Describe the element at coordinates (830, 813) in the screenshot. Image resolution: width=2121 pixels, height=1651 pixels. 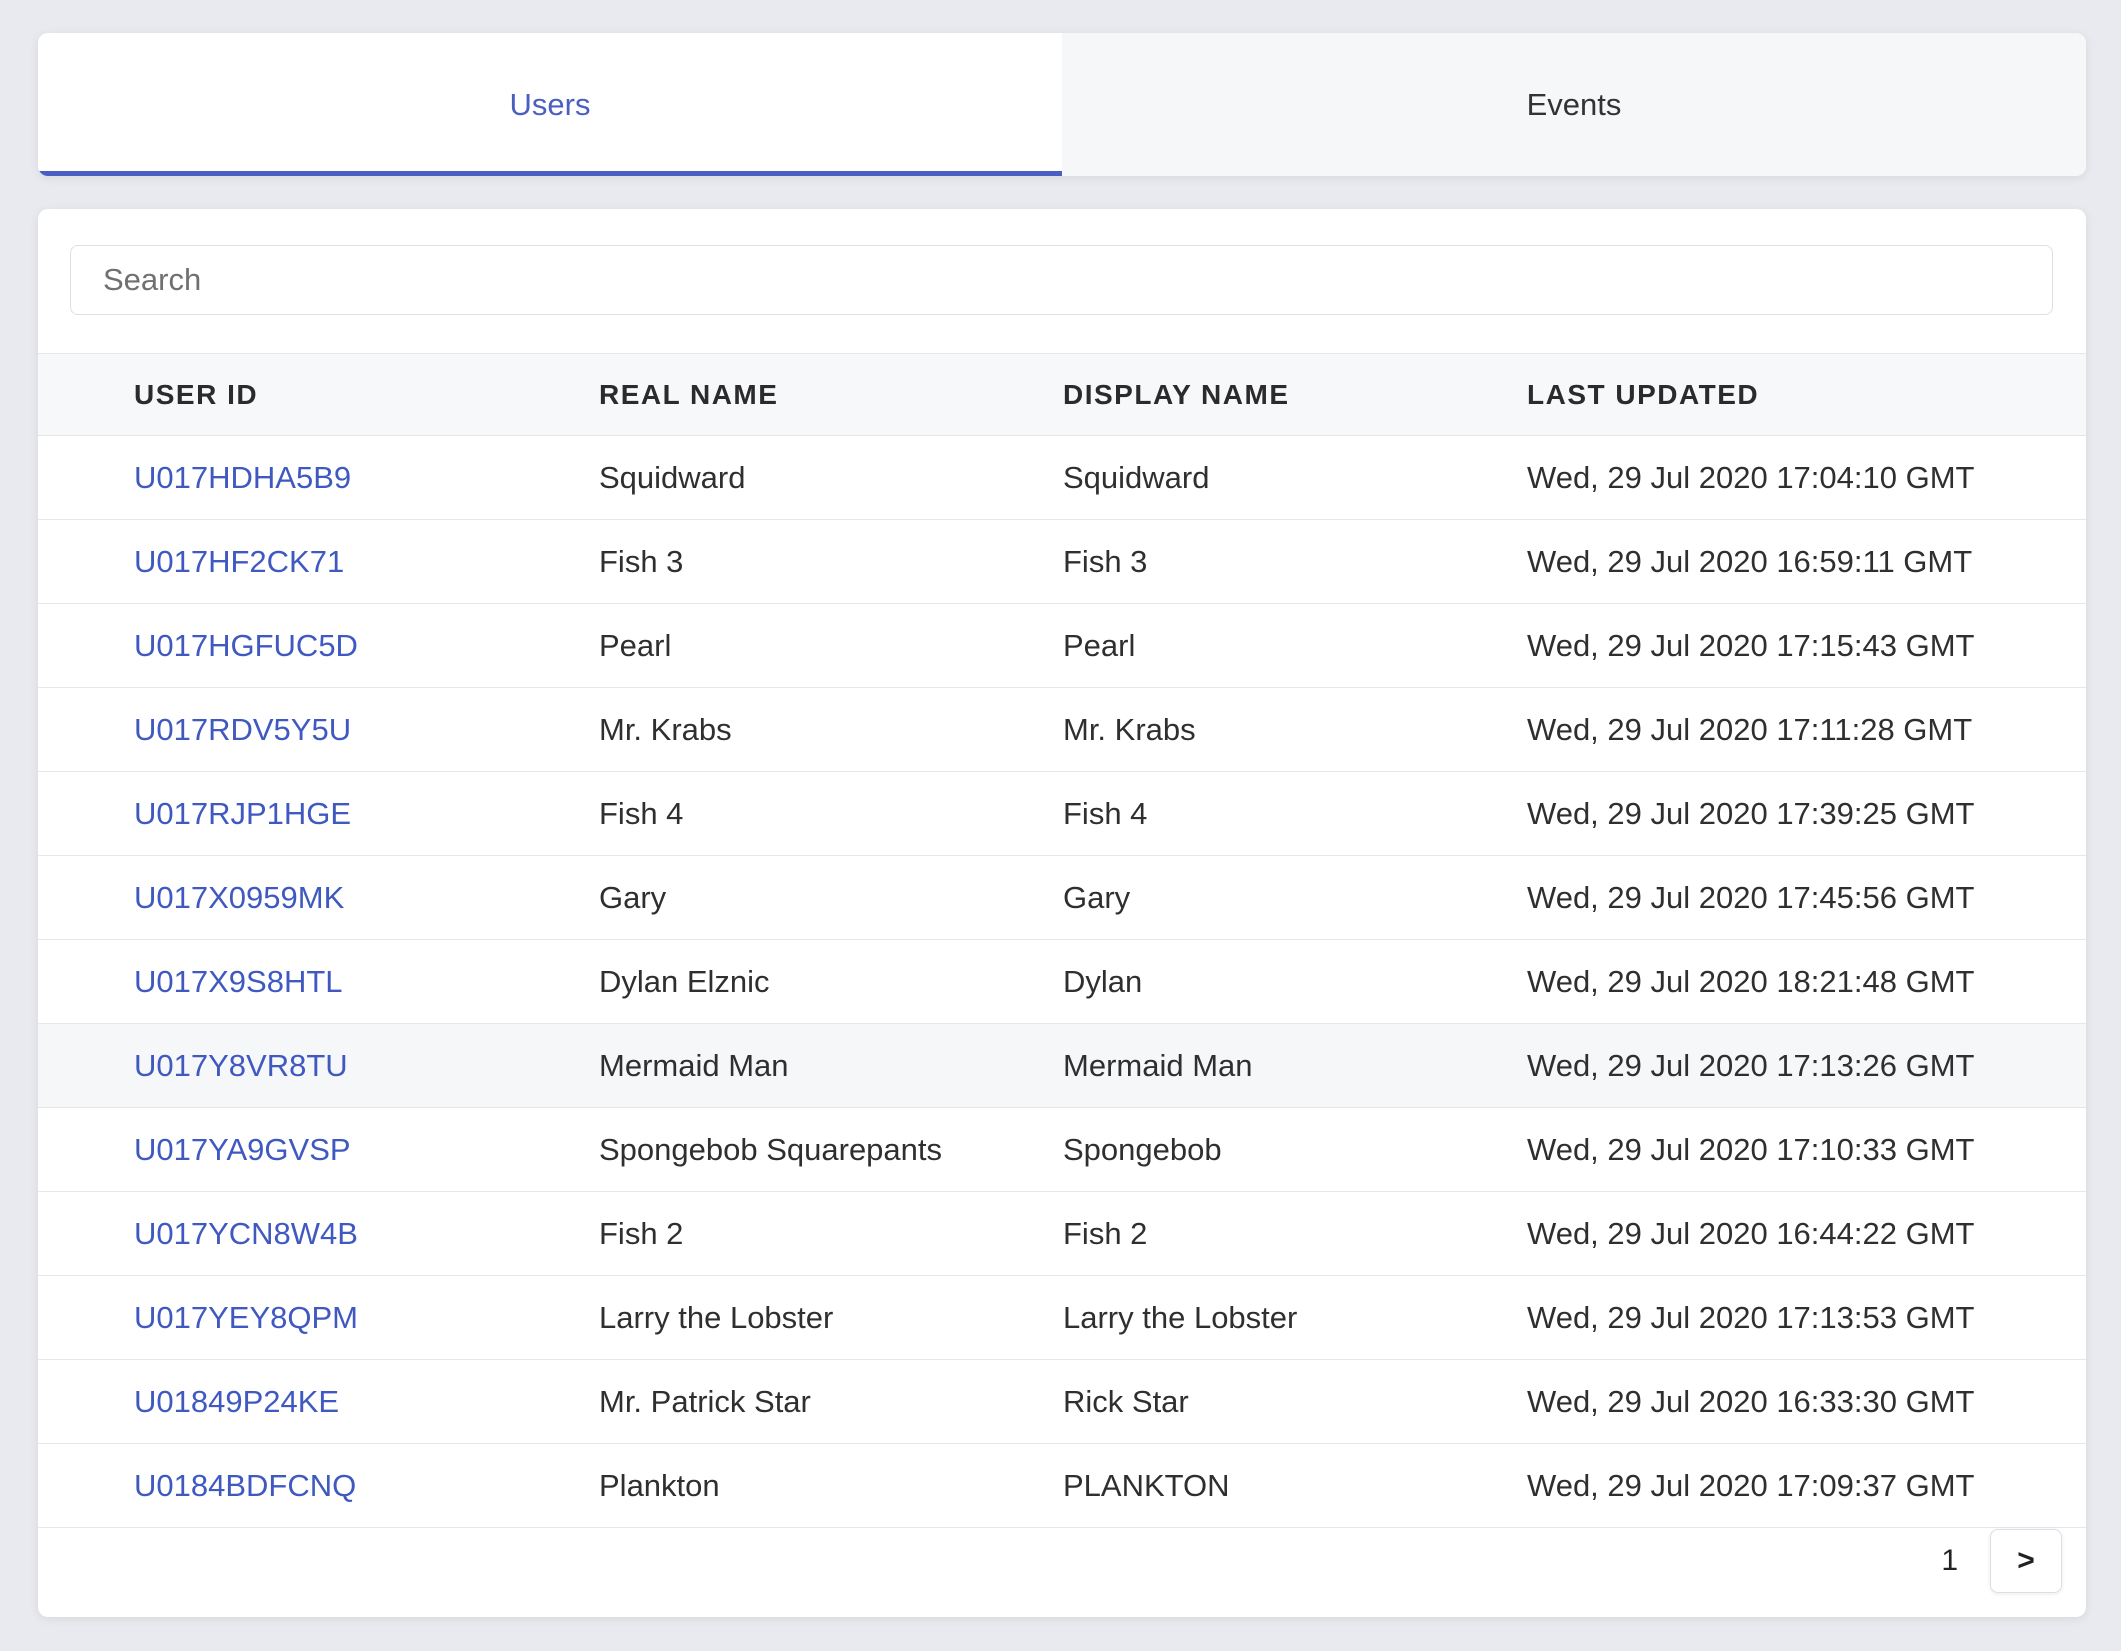
I see `table-cell: Fish 4` at that location.